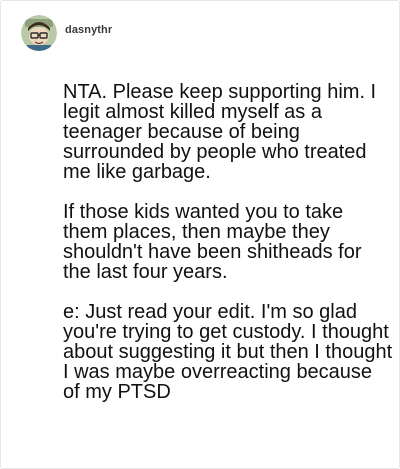 The height and width of the screenshot is (469, 400). I want to click on cartoon-avatar-icon, so click(39, 33).